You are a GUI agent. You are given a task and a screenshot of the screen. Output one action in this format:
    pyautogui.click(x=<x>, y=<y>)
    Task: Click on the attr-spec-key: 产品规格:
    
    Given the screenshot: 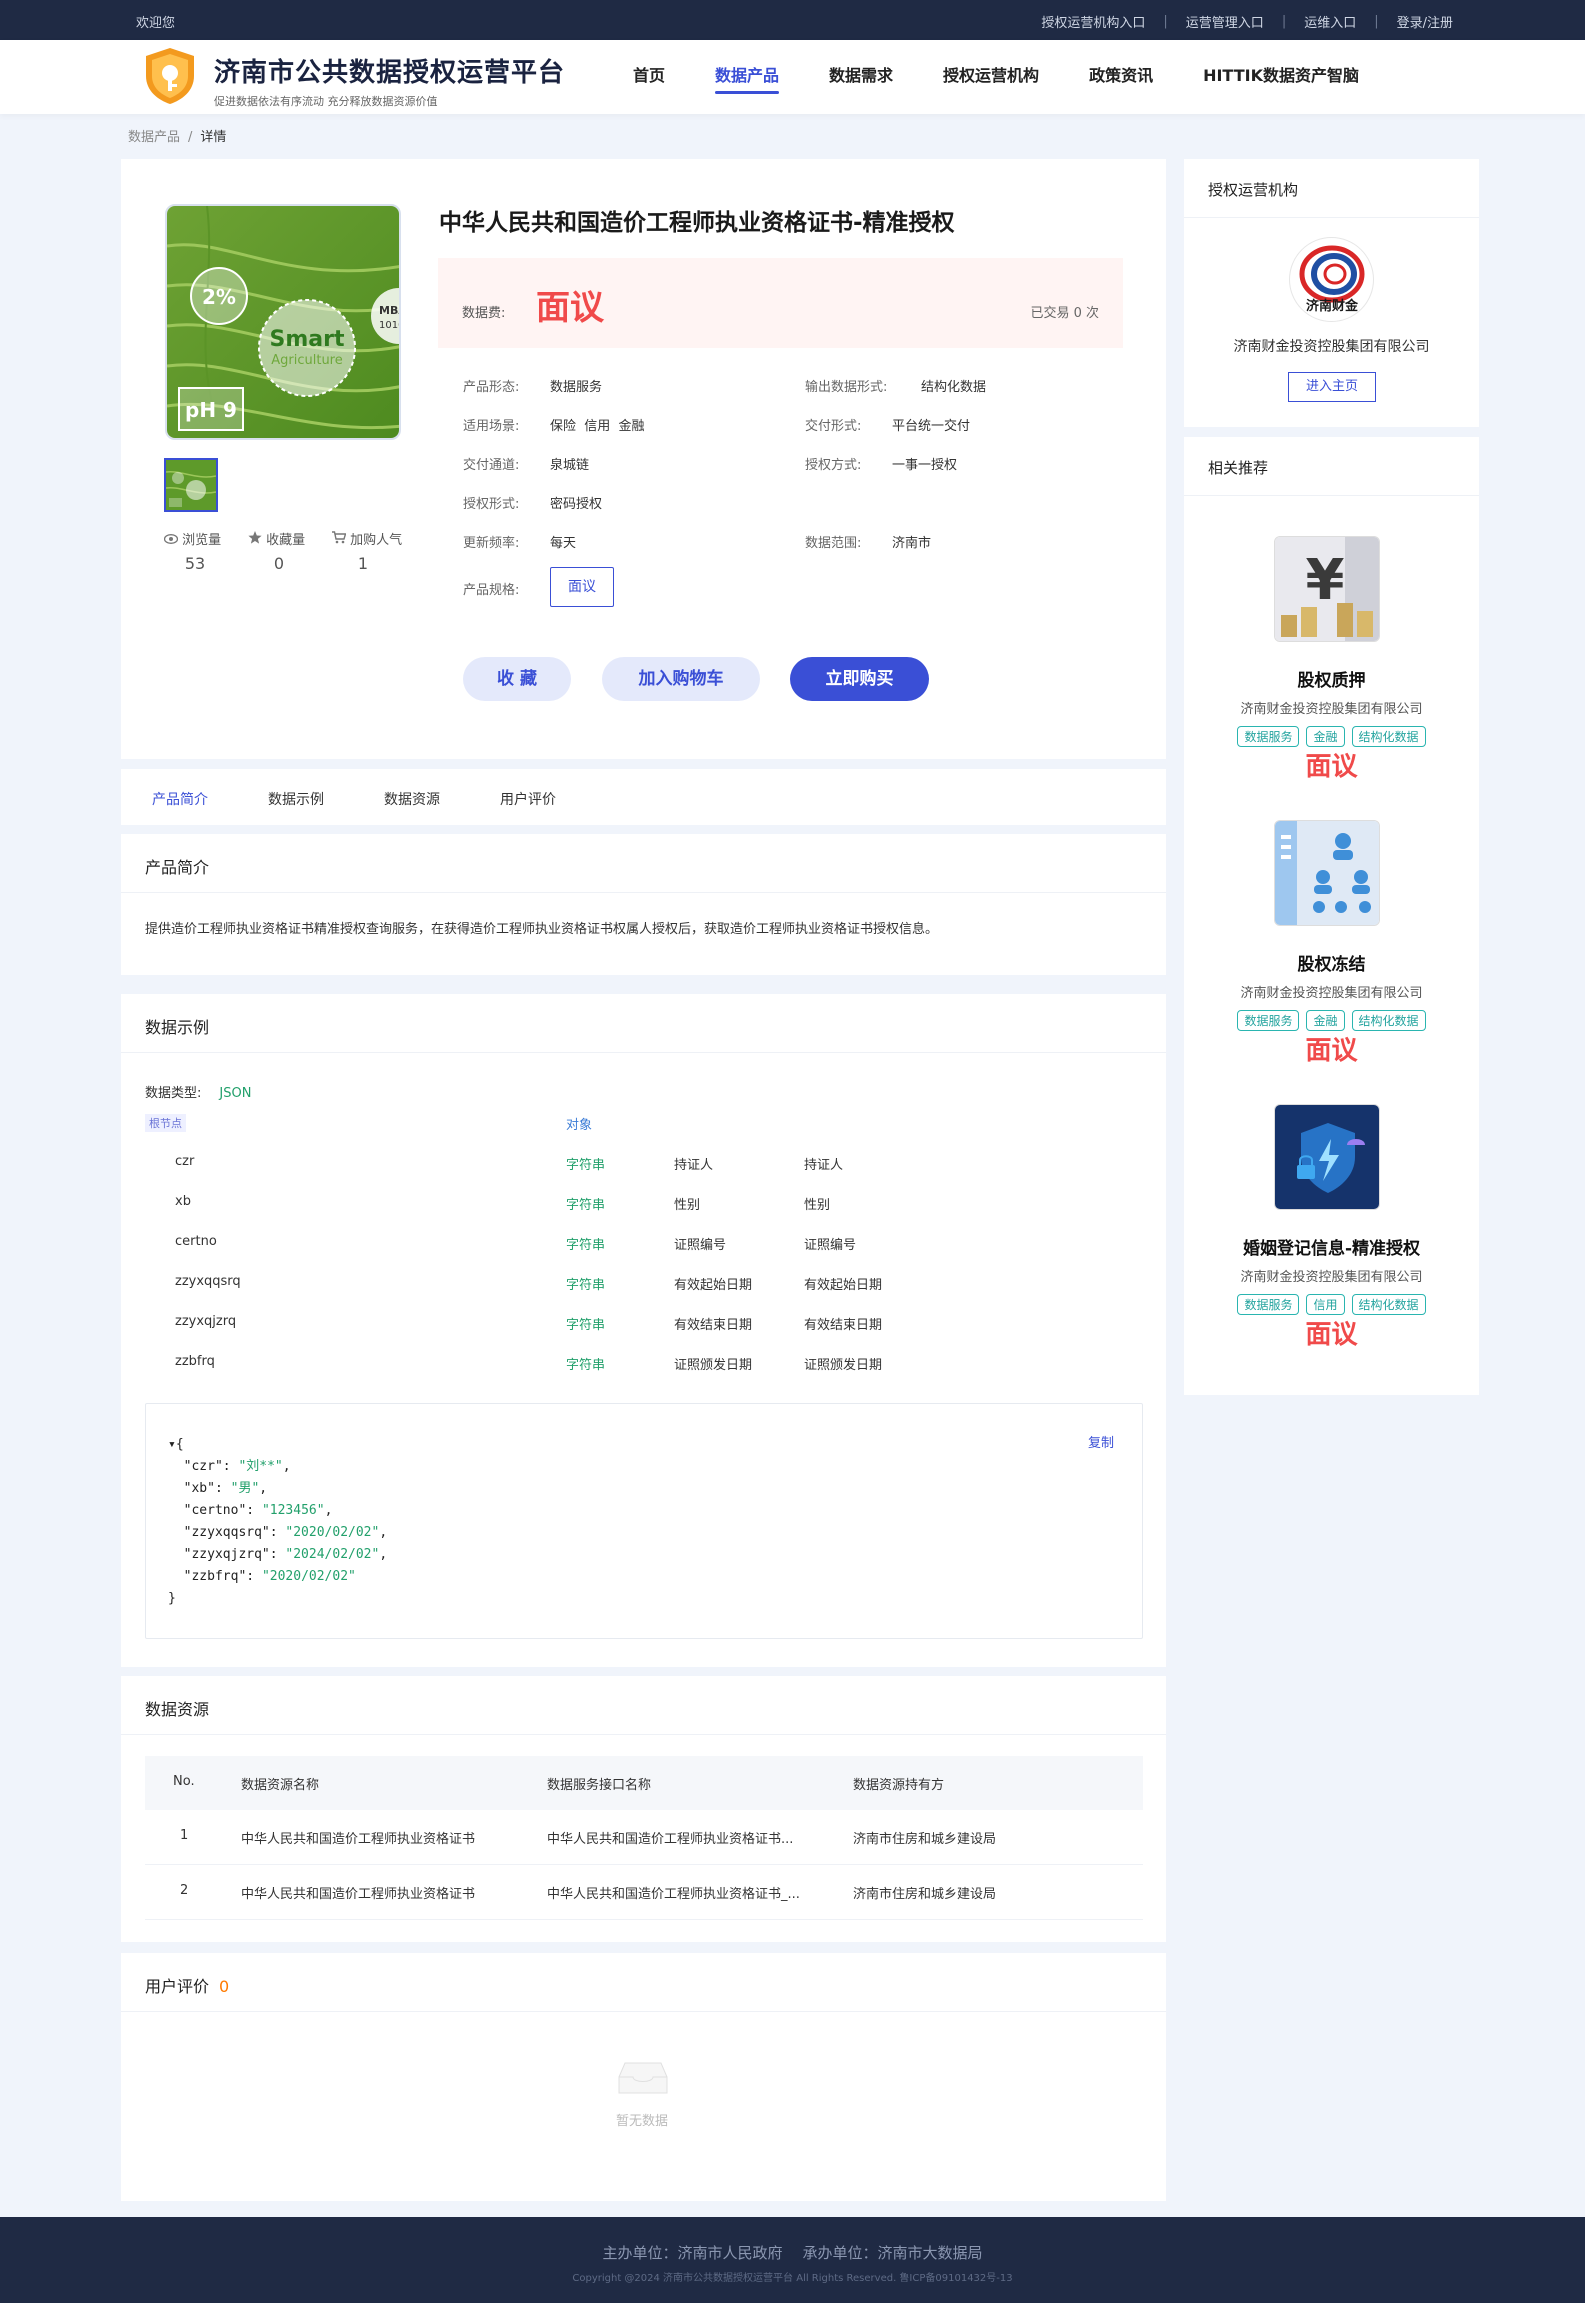 What is the action you would take?
    pyautogui.click(x=491, y=590)
    